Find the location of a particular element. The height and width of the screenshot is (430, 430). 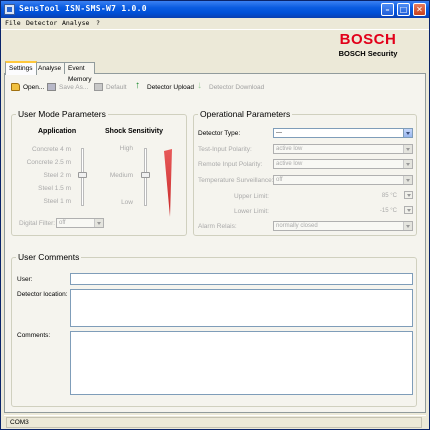

detector-type-select: --- is located at coordinates (343, 133).